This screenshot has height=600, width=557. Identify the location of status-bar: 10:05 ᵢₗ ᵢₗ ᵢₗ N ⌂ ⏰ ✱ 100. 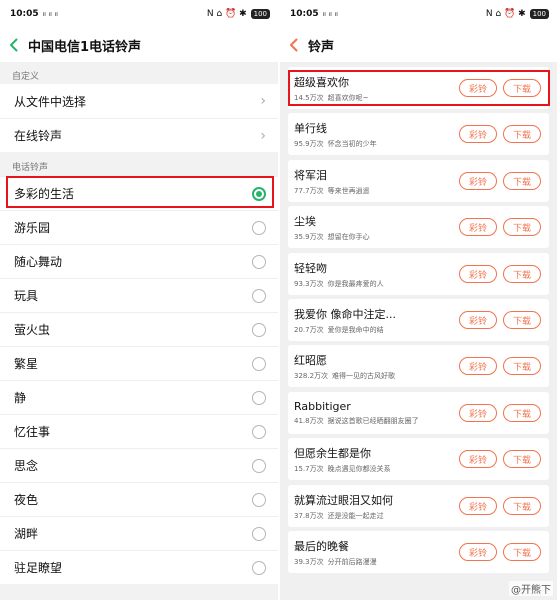
(139, 14).